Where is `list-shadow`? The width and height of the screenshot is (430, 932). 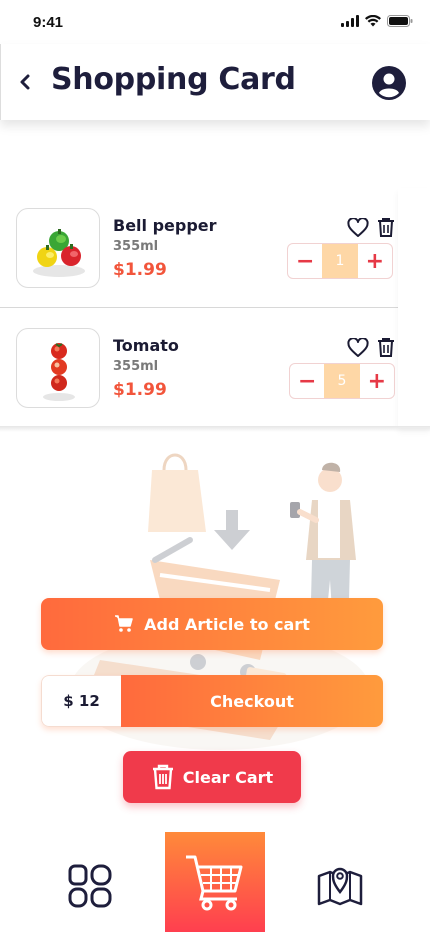 list-shadow is located at coordinates (215, 429).